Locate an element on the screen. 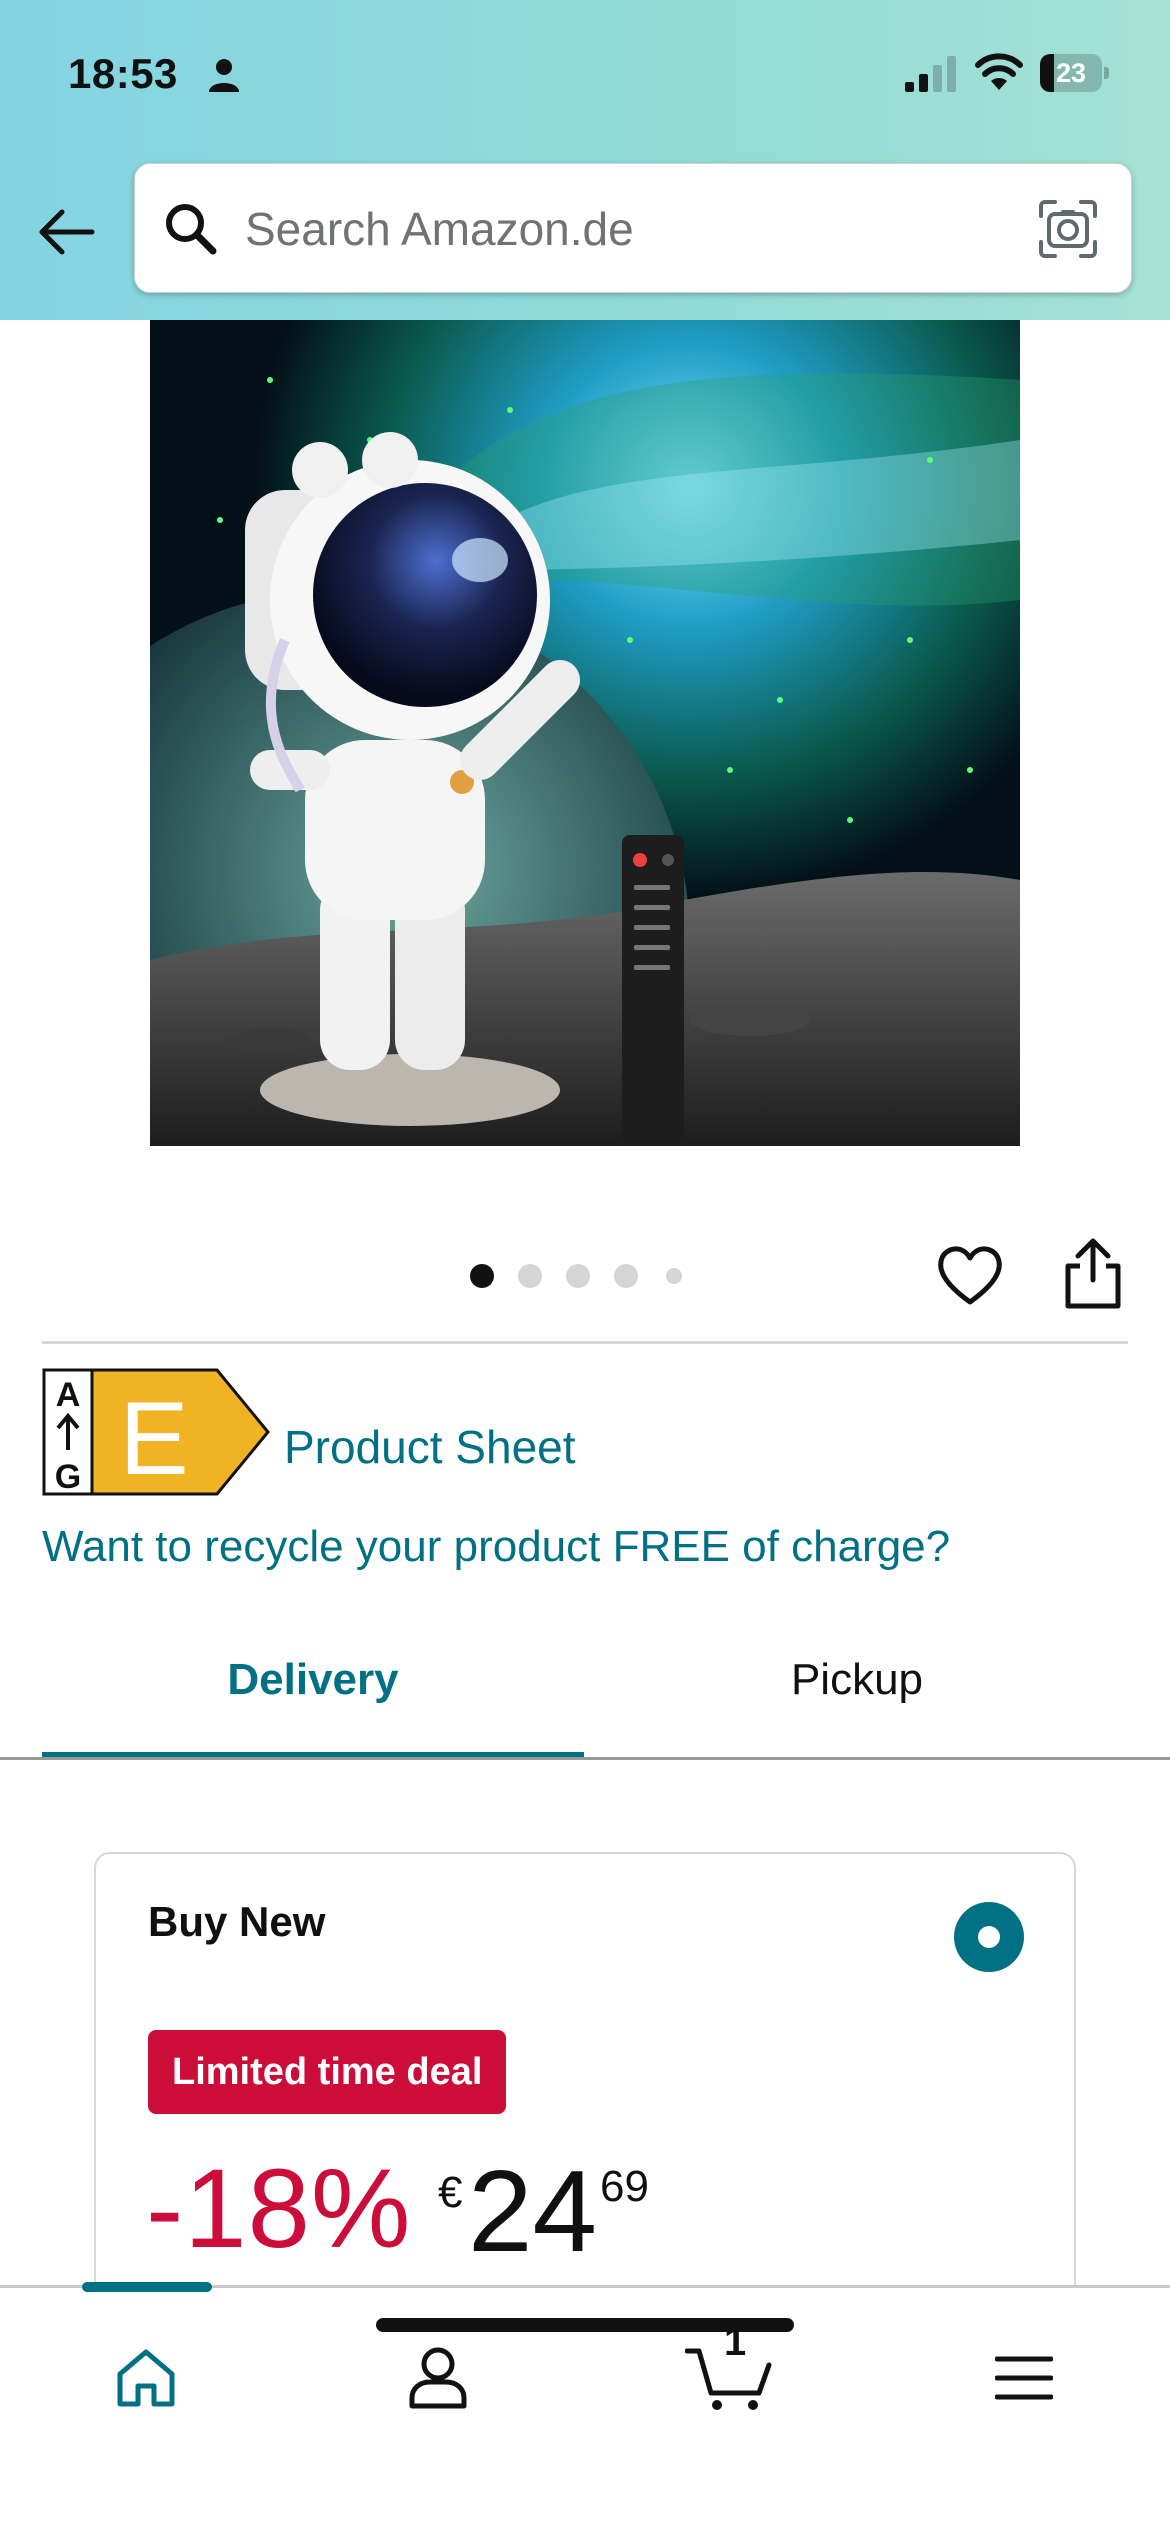 The width and height of the screenshot is (1170, 2532). product-sheet-link: Product Sheet is located at coordinates (430, 1447).